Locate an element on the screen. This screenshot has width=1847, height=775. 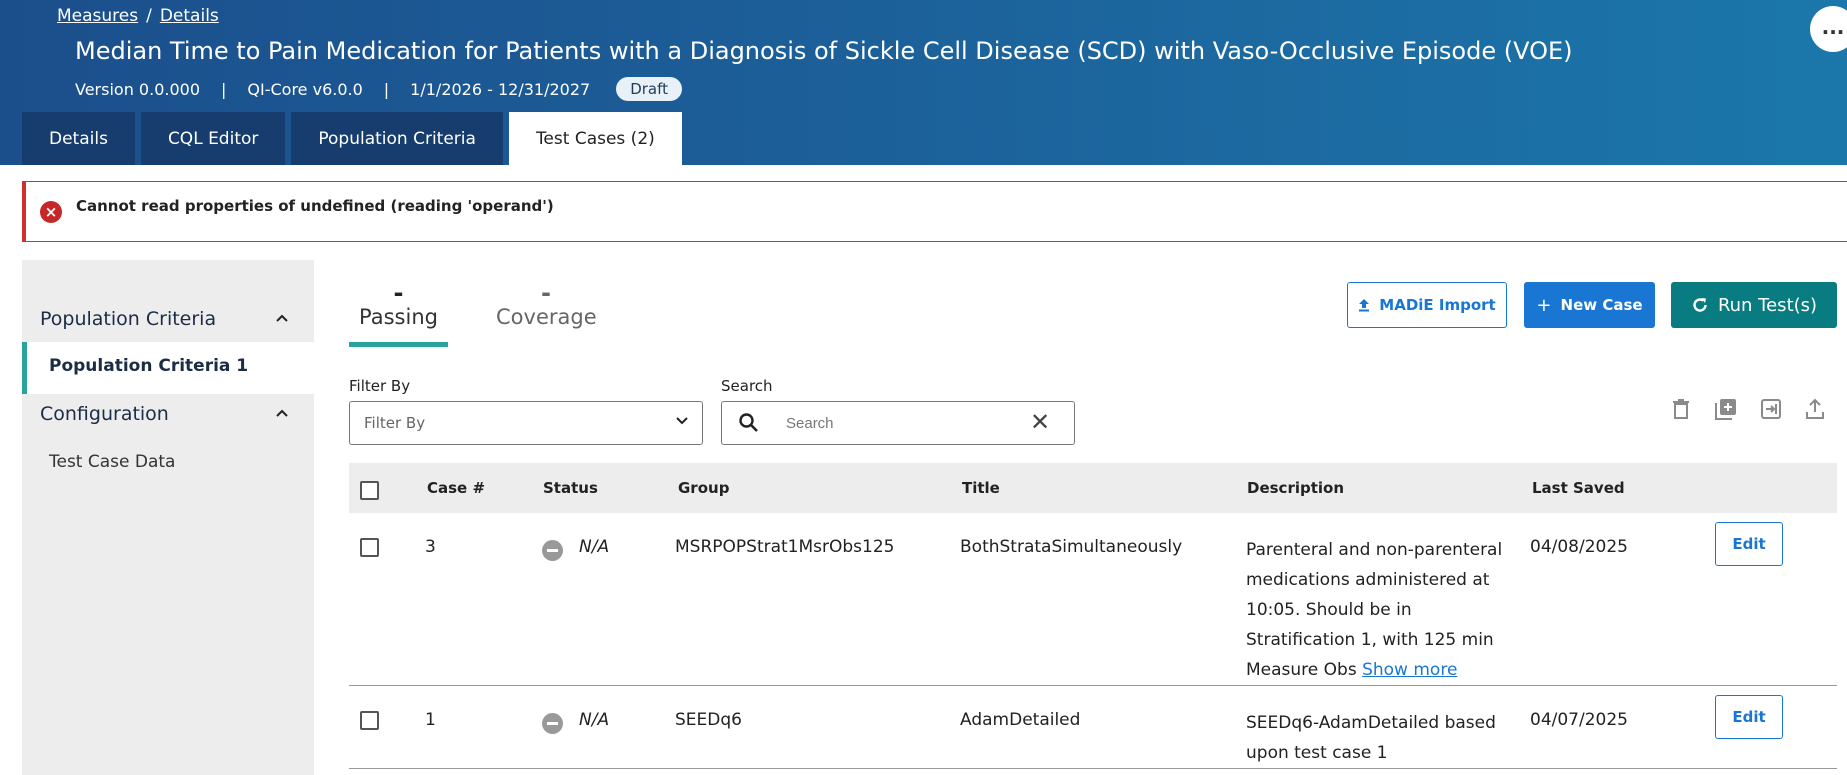
chevron-down-icon is located at coordinates (682, 422).